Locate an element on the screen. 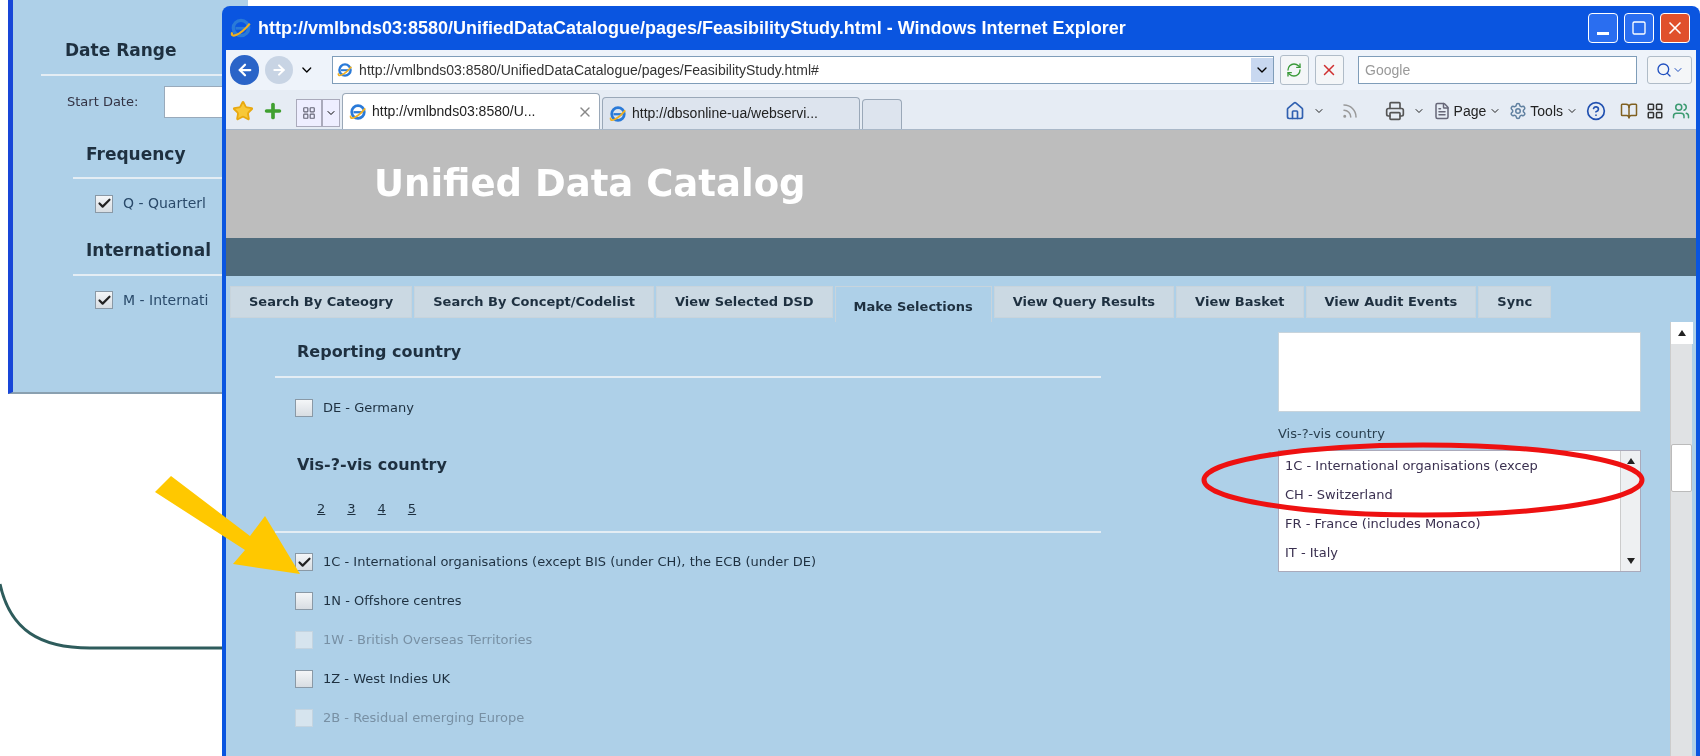 This screenshot has width=1700, height=756. section-heading: Reporting country is located at coordinates (379, 352).